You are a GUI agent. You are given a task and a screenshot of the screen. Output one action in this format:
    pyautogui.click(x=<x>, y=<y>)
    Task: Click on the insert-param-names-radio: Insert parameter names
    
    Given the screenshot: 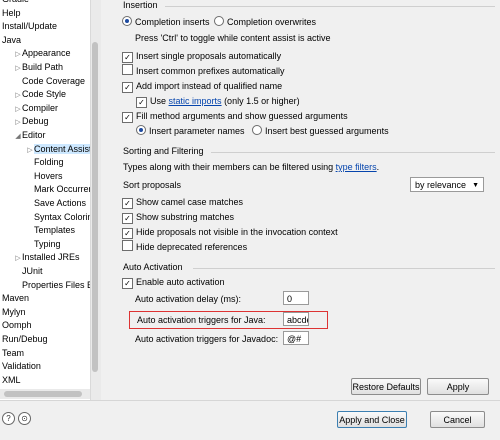 What is the action you would take?
    pyautogui.click(x=190, y=131)
    